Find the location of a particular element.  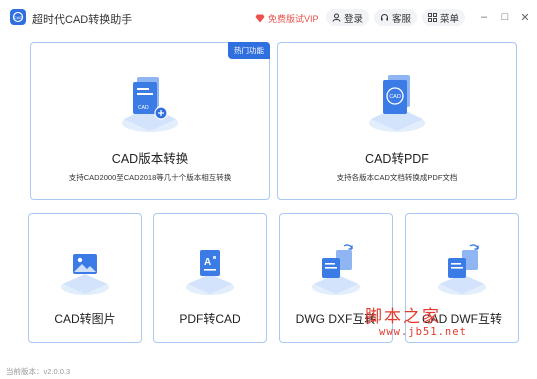

card-dwg-dxf: DWG DXF互转 is located at coordinates (336, 278).